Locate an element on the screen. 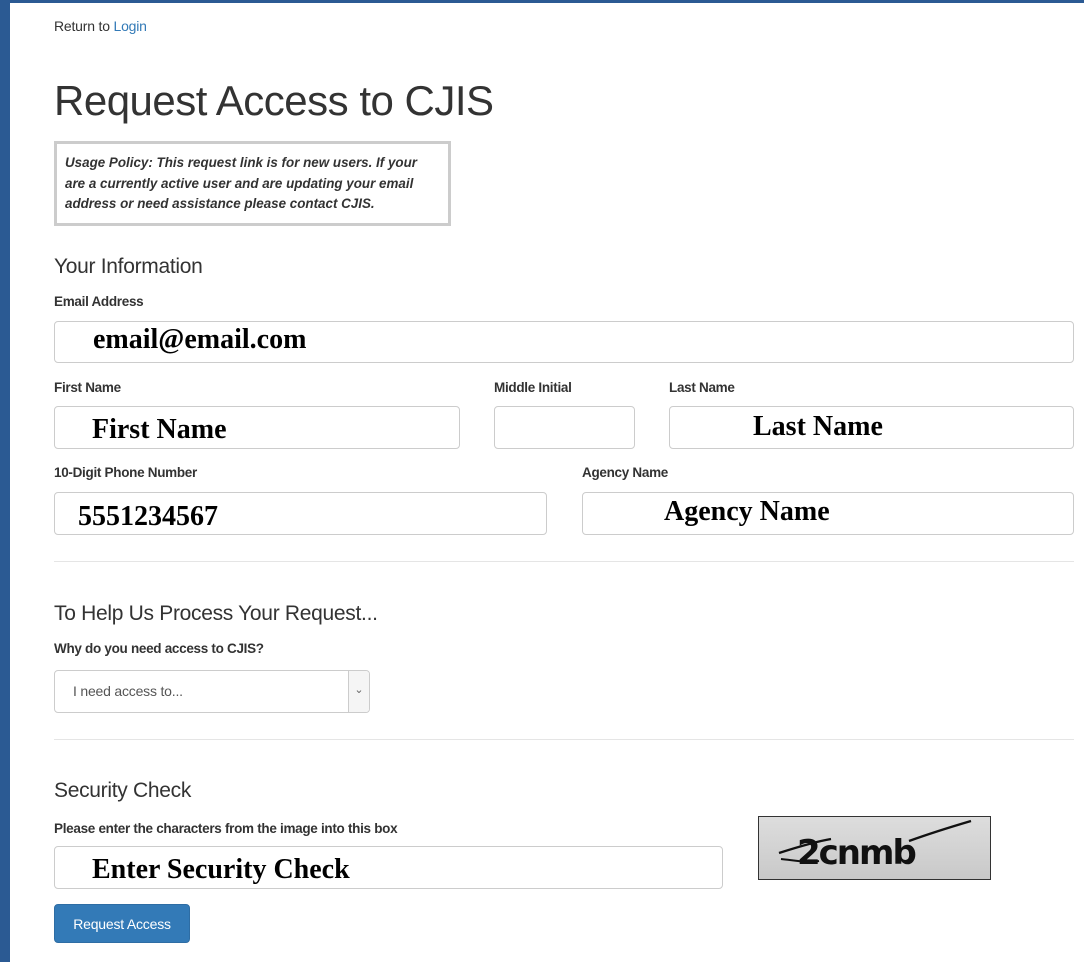 The image size is (1084, 962). security-check-field is located at coordinates (388, 867).